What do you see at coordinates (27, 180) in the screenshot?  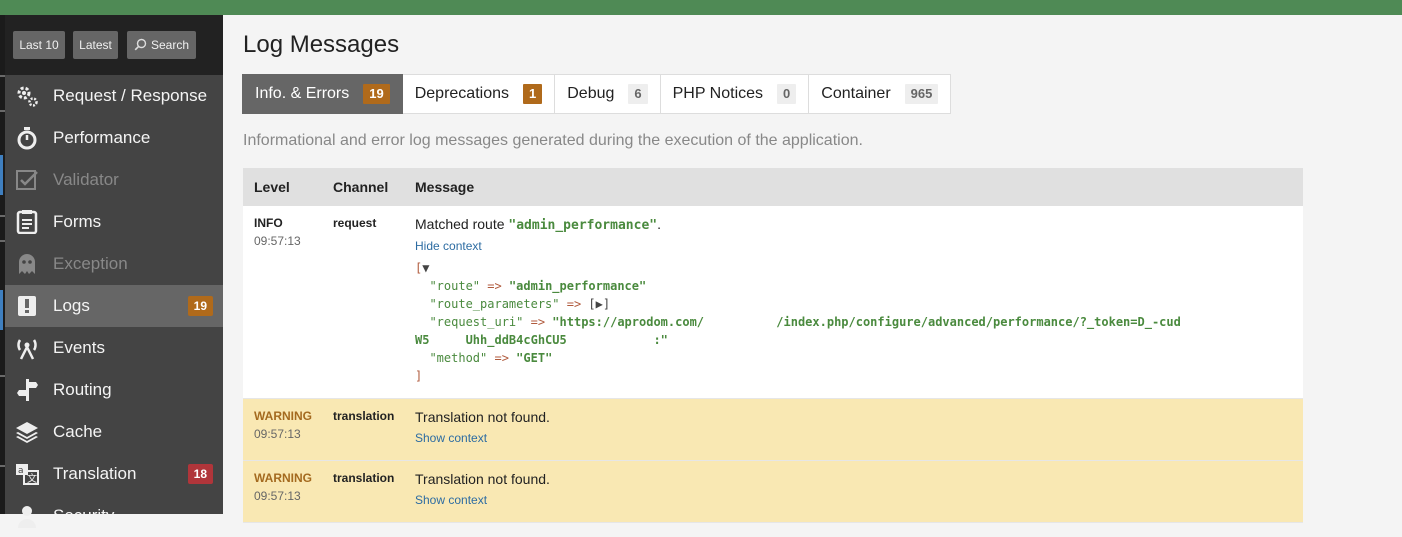 I see `checkbox-icon` at bounding box center [27, 180].